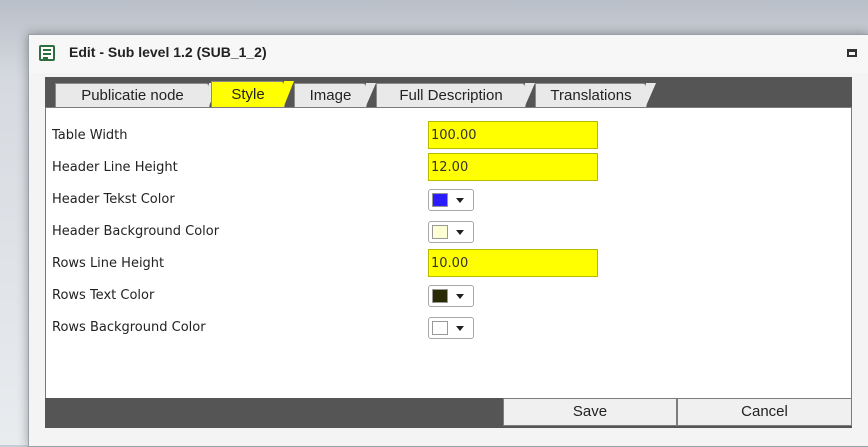  What do you see at coordinates (513, 263) in the screenshot?
I see `rows-line-height-input` at bounding box center [513, 263].